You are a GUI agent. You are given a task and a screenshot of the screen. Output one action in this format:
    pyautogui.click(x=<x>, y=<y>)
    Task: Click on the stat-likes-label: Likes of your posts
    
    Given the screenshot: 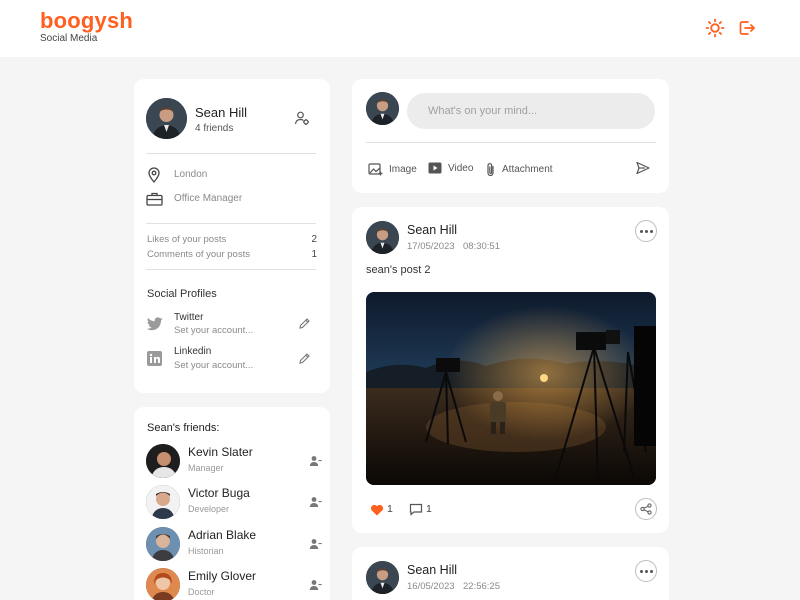 What is the action you would take?
    pyautogui.click(x=187, y=239)
    